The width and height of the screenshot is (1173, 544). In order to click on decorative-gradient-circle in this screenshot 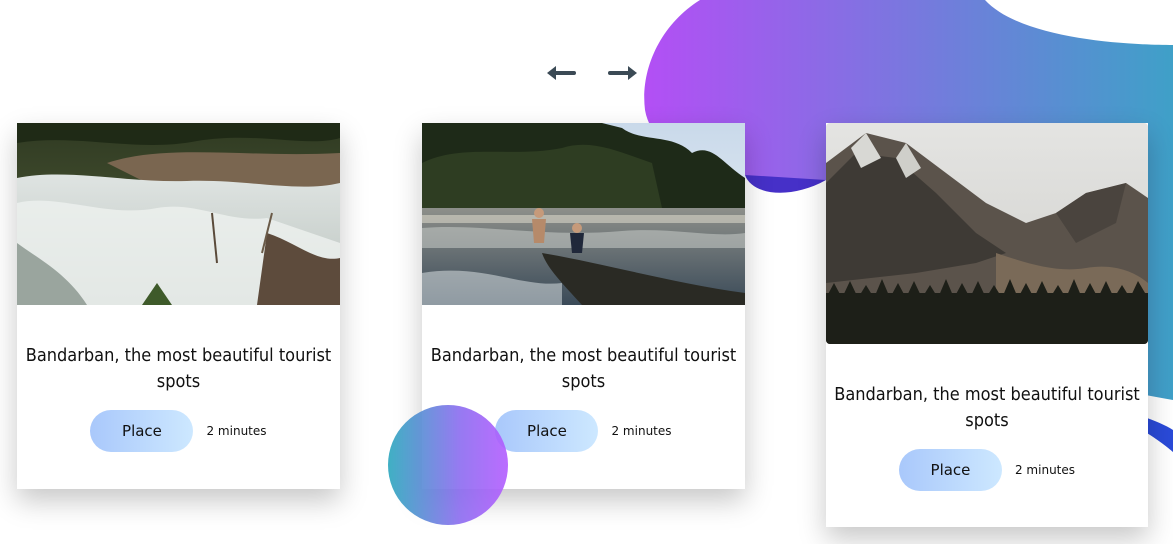, I will do `click(448, 465)`.